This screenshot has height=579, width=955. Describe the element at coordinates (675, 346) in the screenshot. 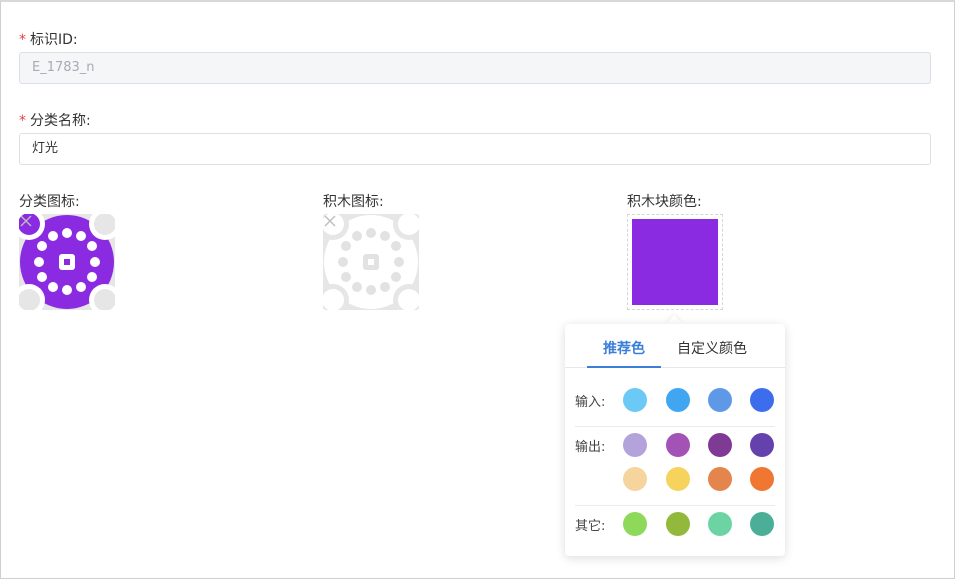

I see `picker-tabs: 推荐色 自定义颜色` at that location.